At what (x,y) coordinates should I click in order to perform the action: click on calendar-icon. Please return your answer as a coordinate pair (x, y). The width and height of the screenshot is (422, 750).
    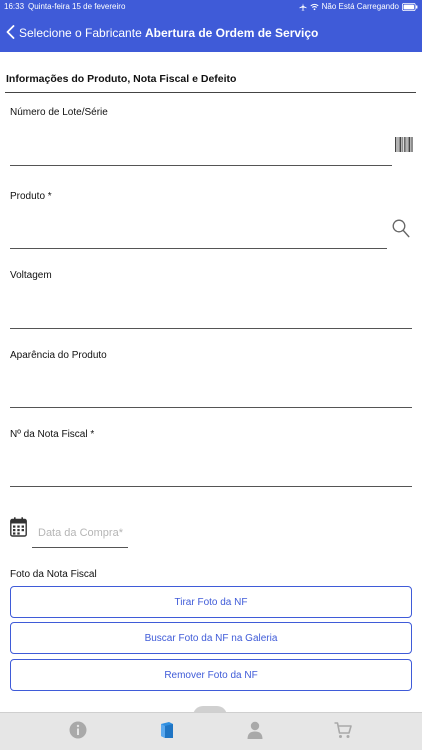
    Looking at the image, I should click on (18, 529).